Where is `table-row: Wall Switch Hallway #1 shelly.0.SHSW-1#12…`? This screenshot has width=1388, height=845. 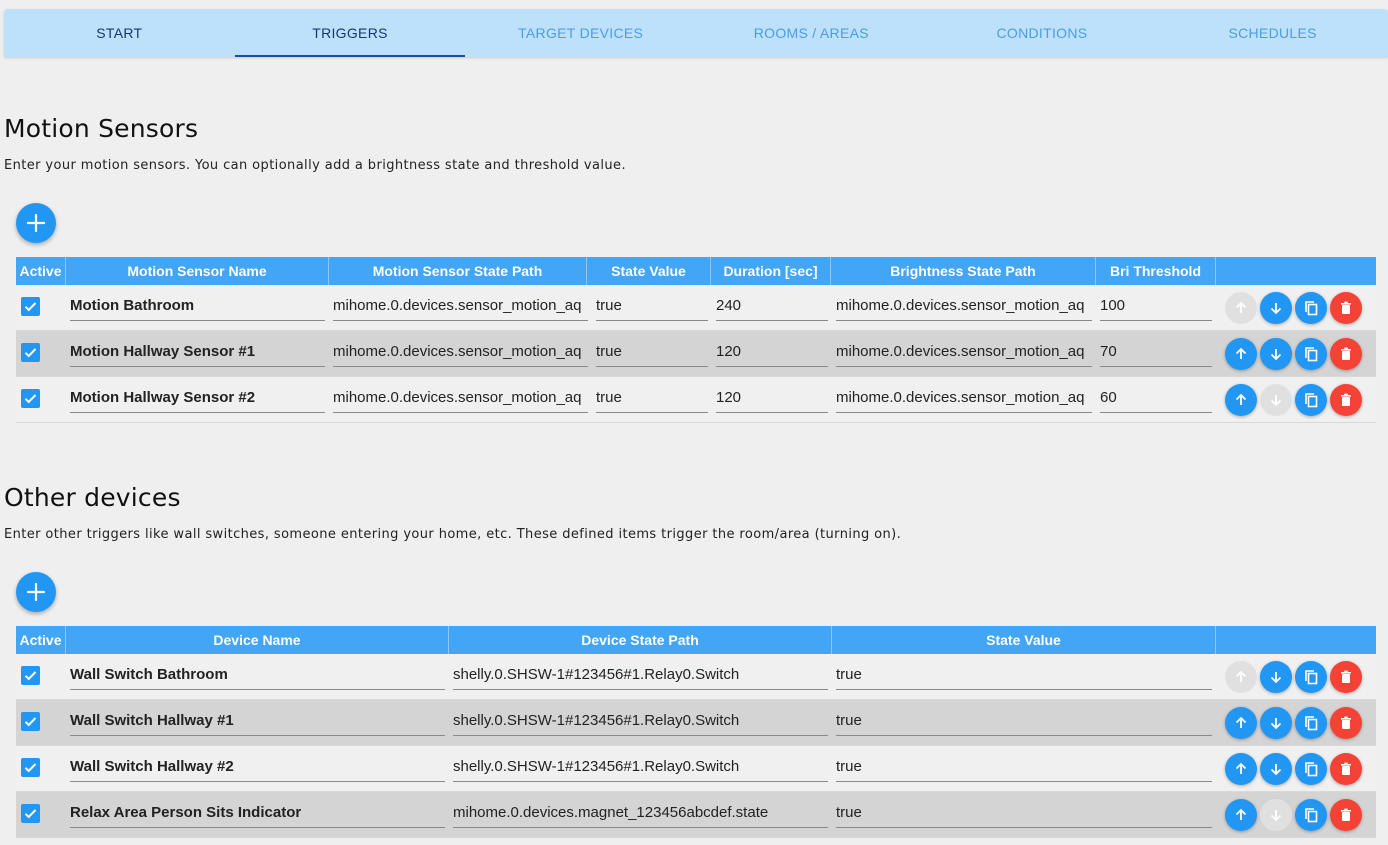
table-row: Wall Switch Hallway #1 shelly.0.SHSW-1#12… is located at coordinates (696, 723).